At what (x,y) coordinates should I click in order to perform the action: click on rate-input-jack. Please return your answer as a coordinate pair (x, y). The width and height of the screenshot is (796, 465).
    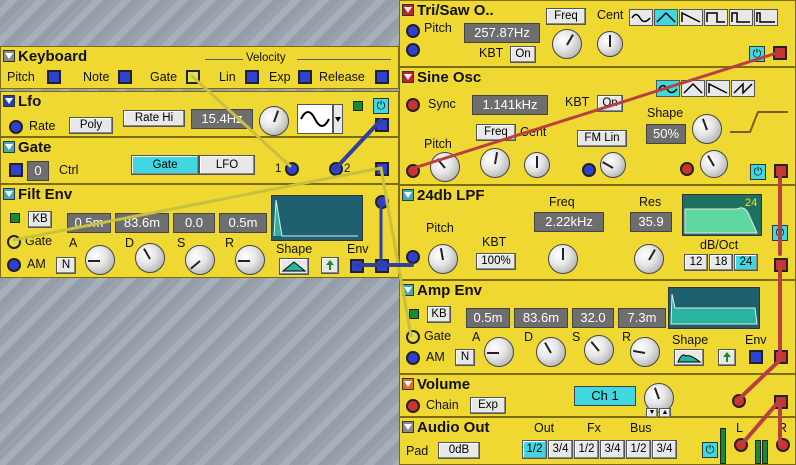
    Looking at the image, I should click on (16, 127).